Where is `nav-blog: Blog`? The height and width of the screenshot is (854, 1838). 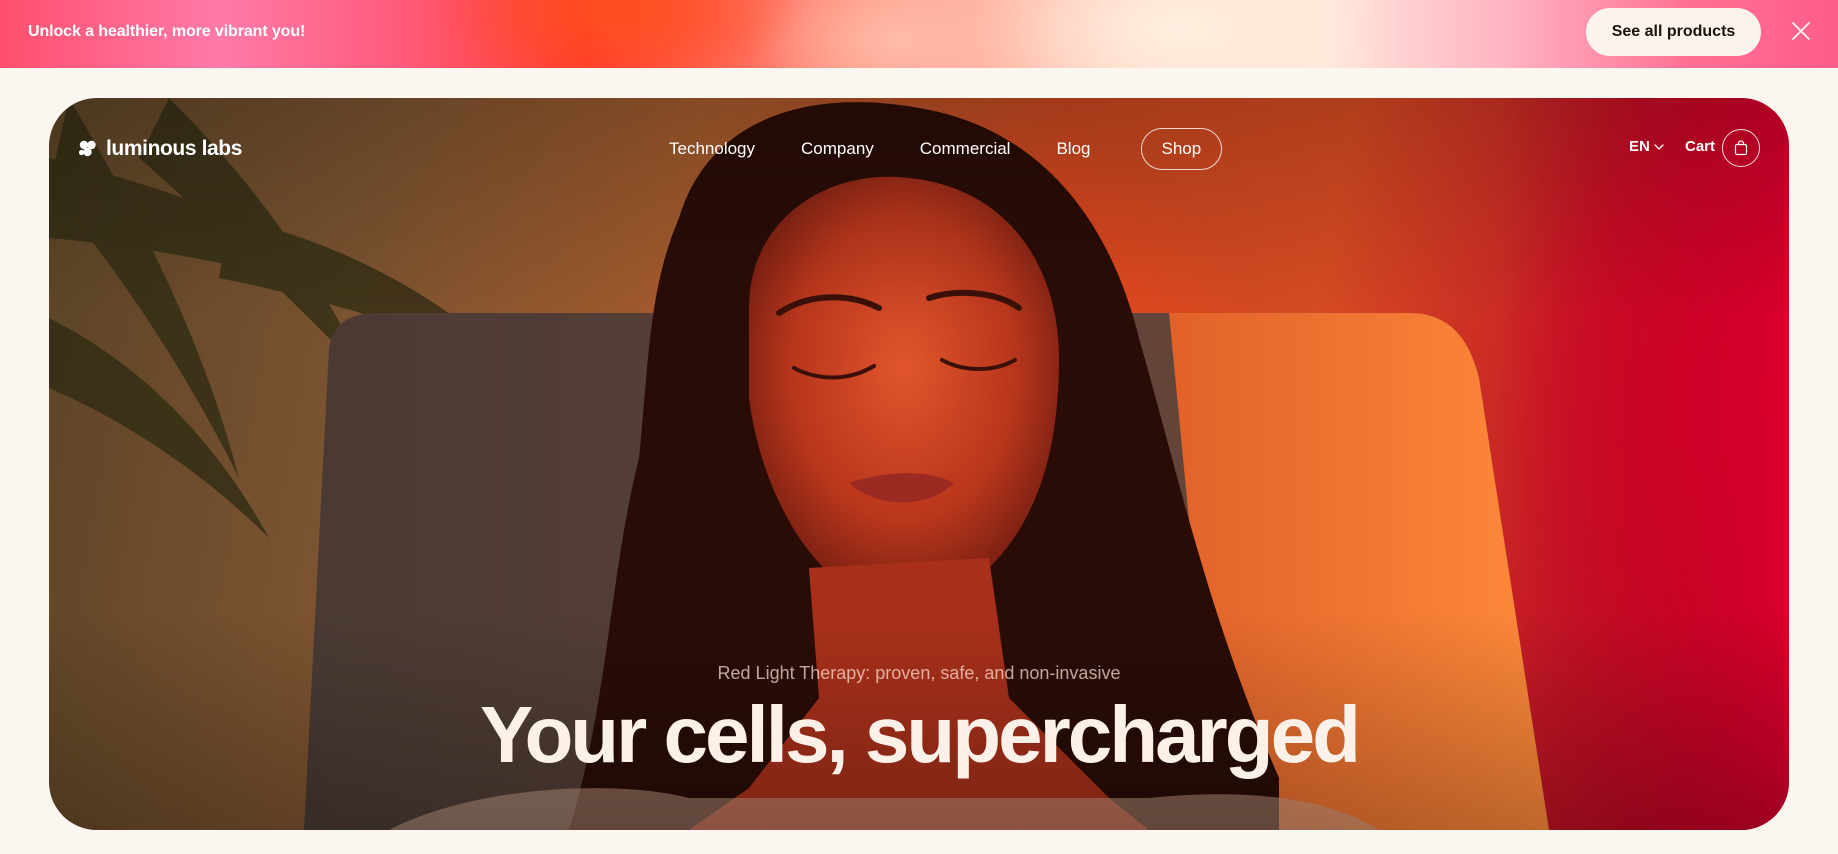
nav-blog: Blog is located at coordinates (1073, 149).